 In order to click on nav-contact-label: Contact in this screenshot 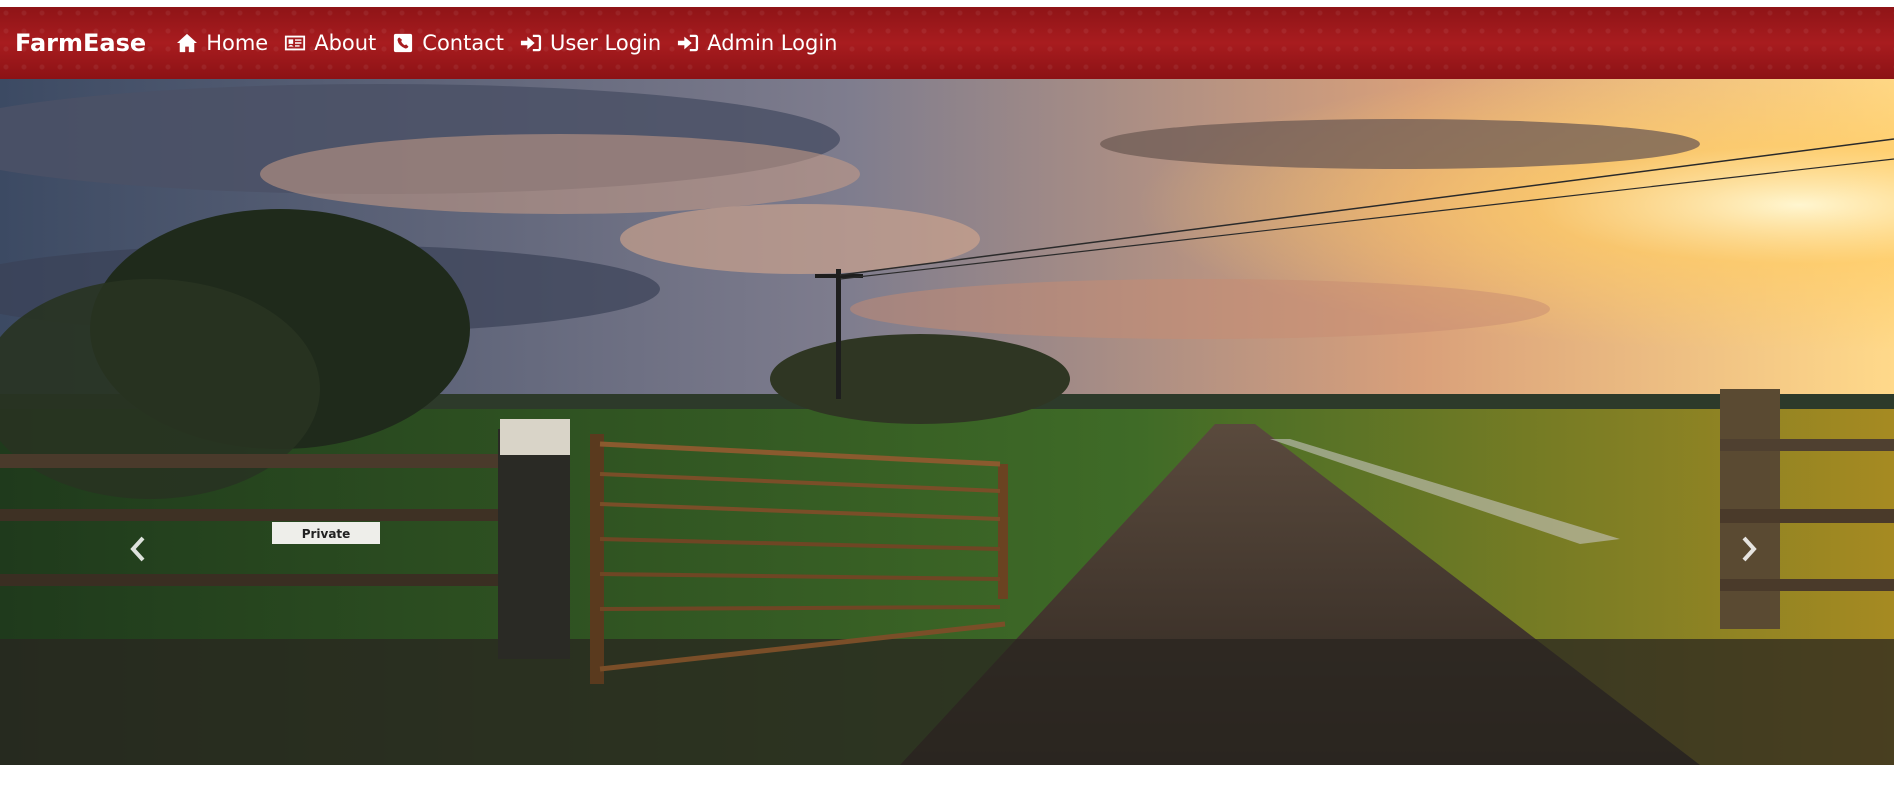, I will do `click(463, 43)`.